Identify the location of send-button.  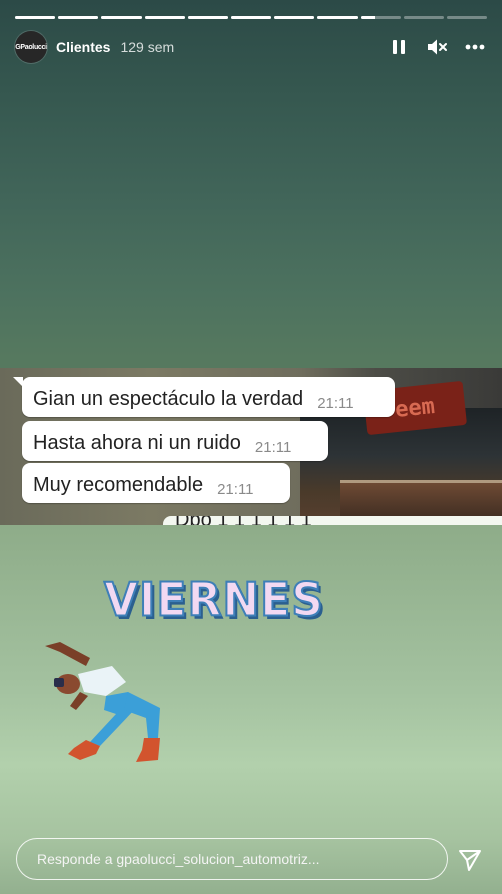
(470, 860).